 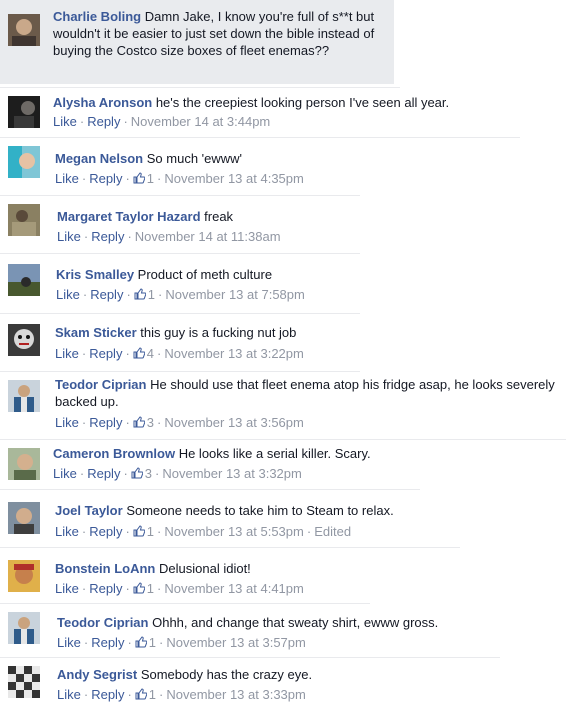 What do you see at coordinates (226, 674) in the screenshot?
I see `comment-body: Somebody has the crazy eye.` at bounding box center [226, 674].